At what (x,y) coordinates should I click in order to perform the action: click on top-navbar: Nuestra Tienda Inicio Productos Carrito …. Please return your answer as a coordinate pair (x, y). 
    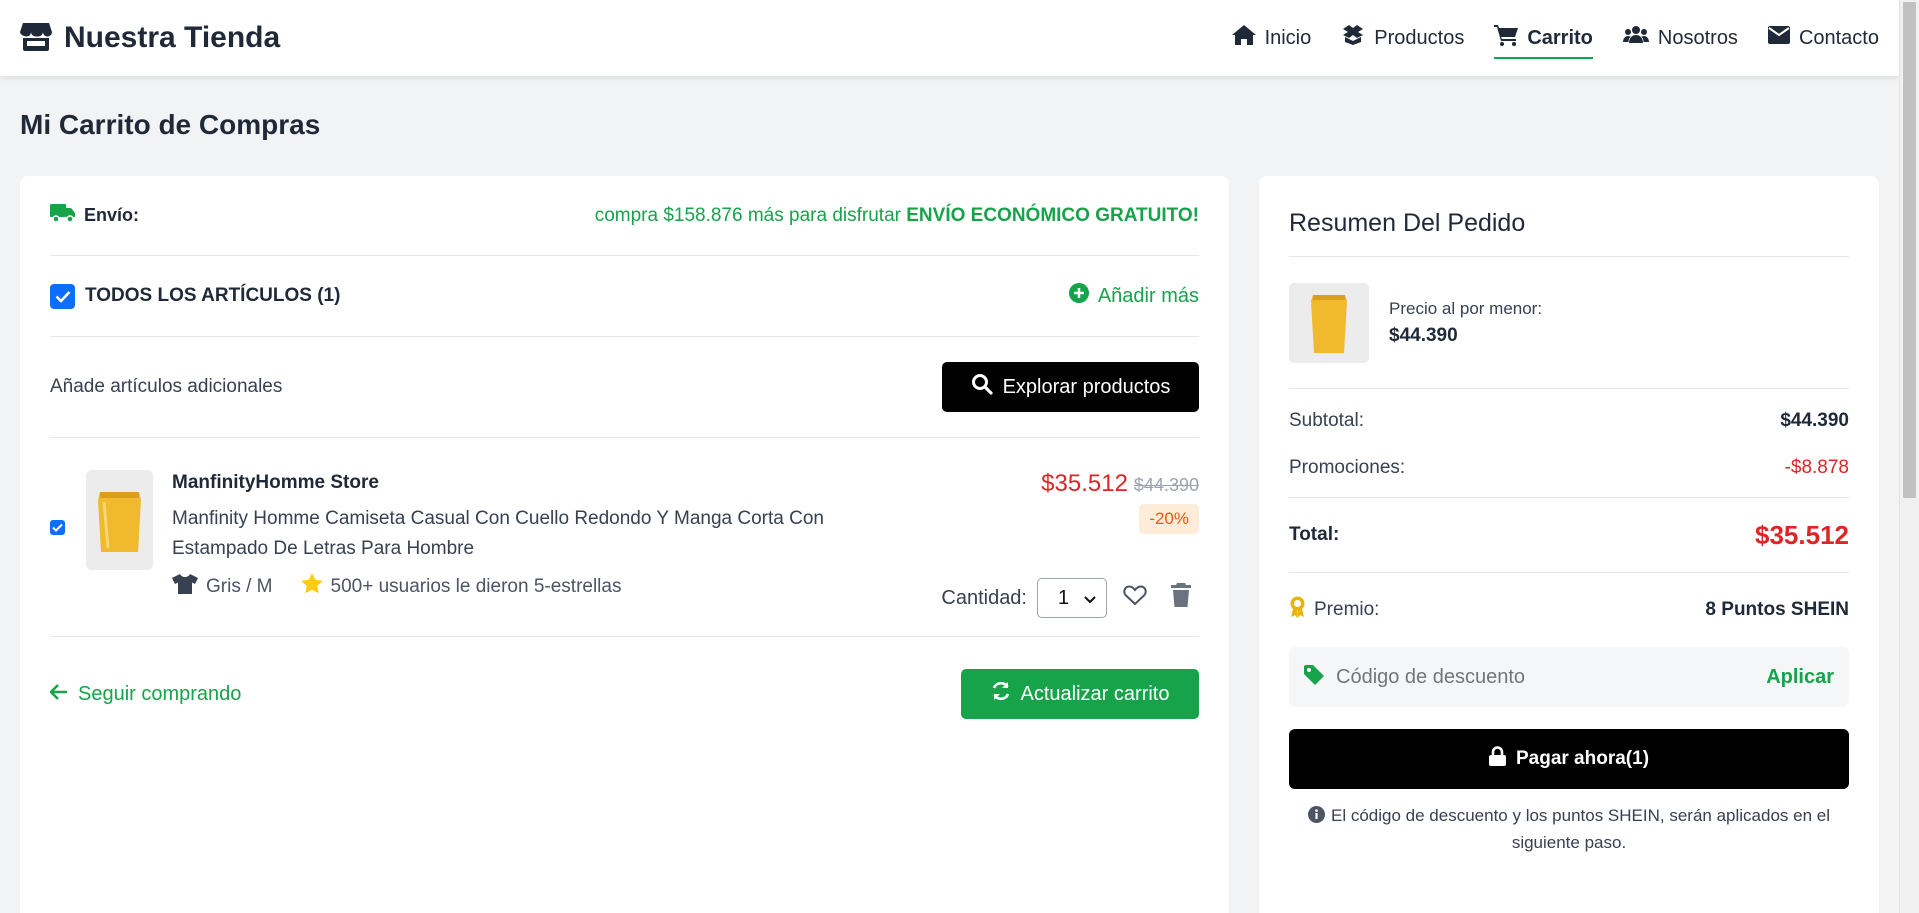
    Looking at the image, I should click on (949, 38).